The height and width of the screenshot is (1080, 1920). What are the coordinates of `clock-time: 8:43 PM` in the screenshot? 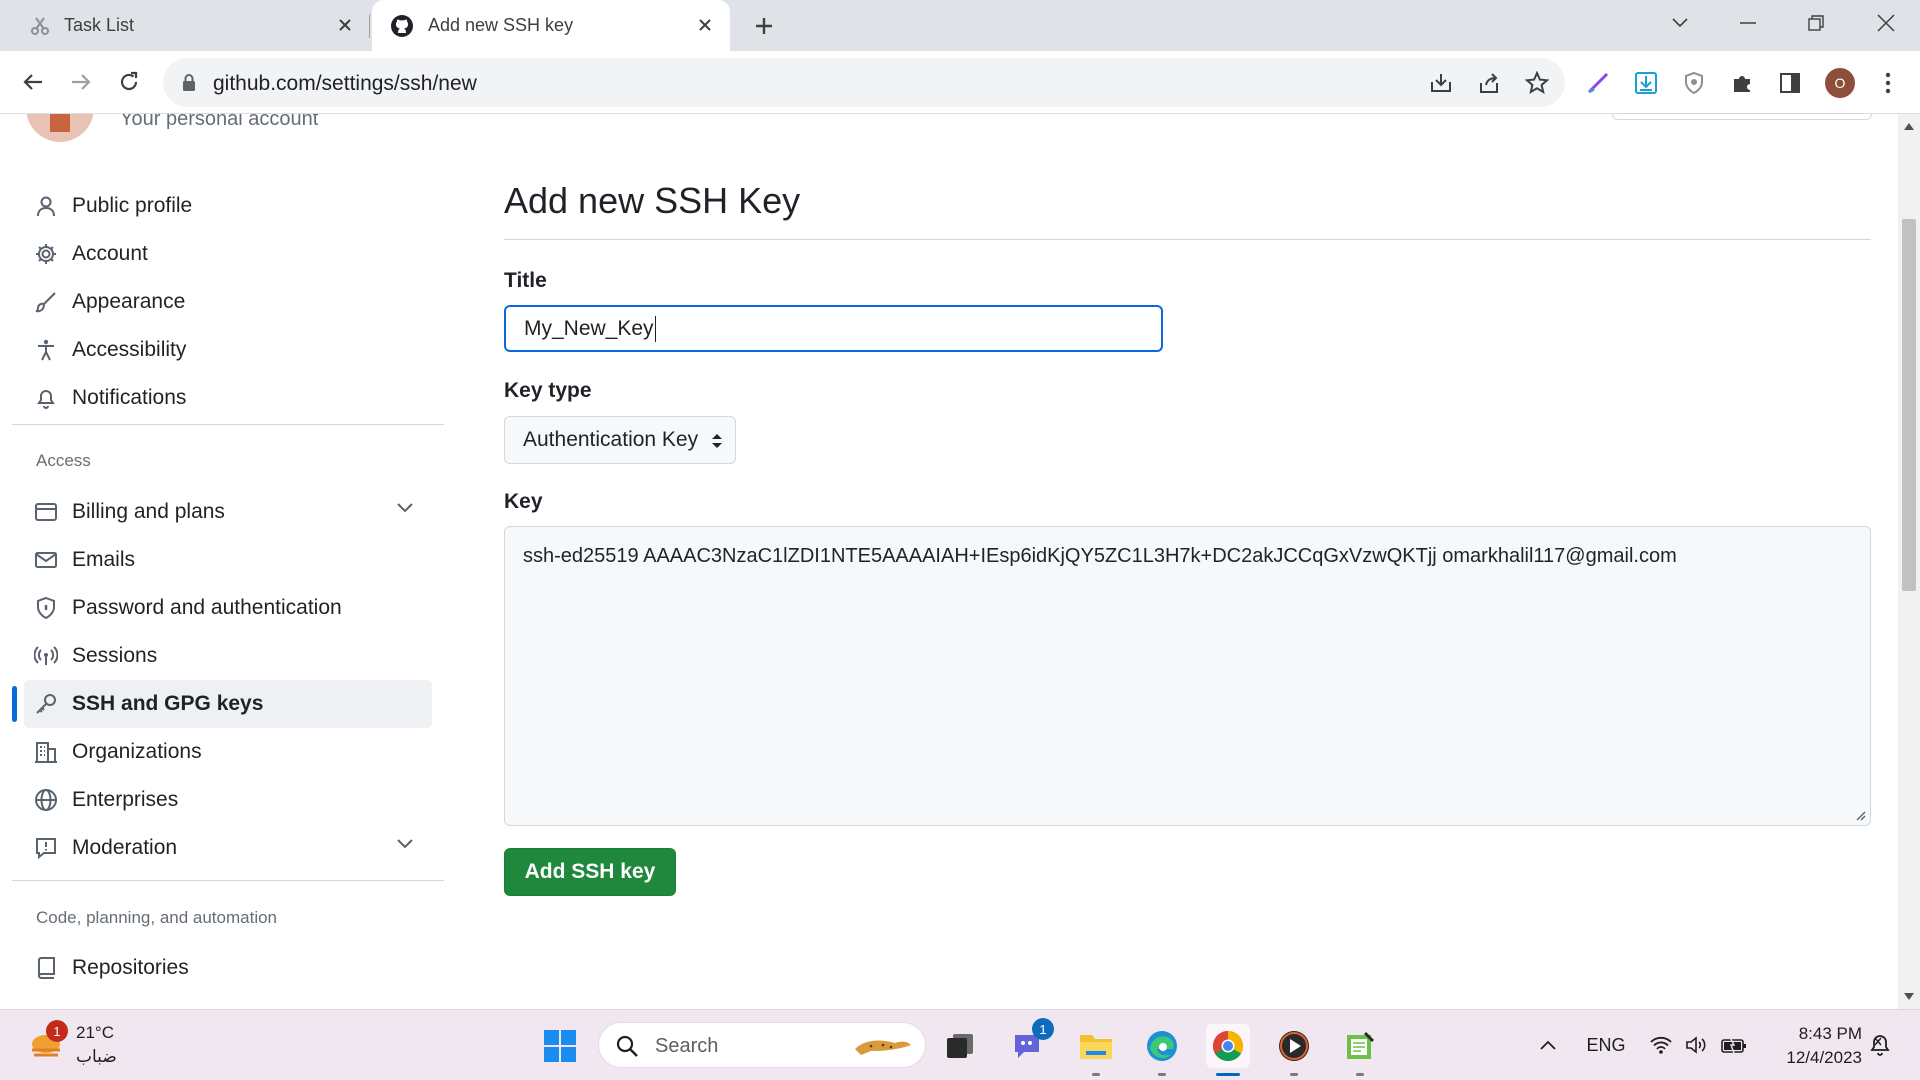 It's located at (1830, 1033).